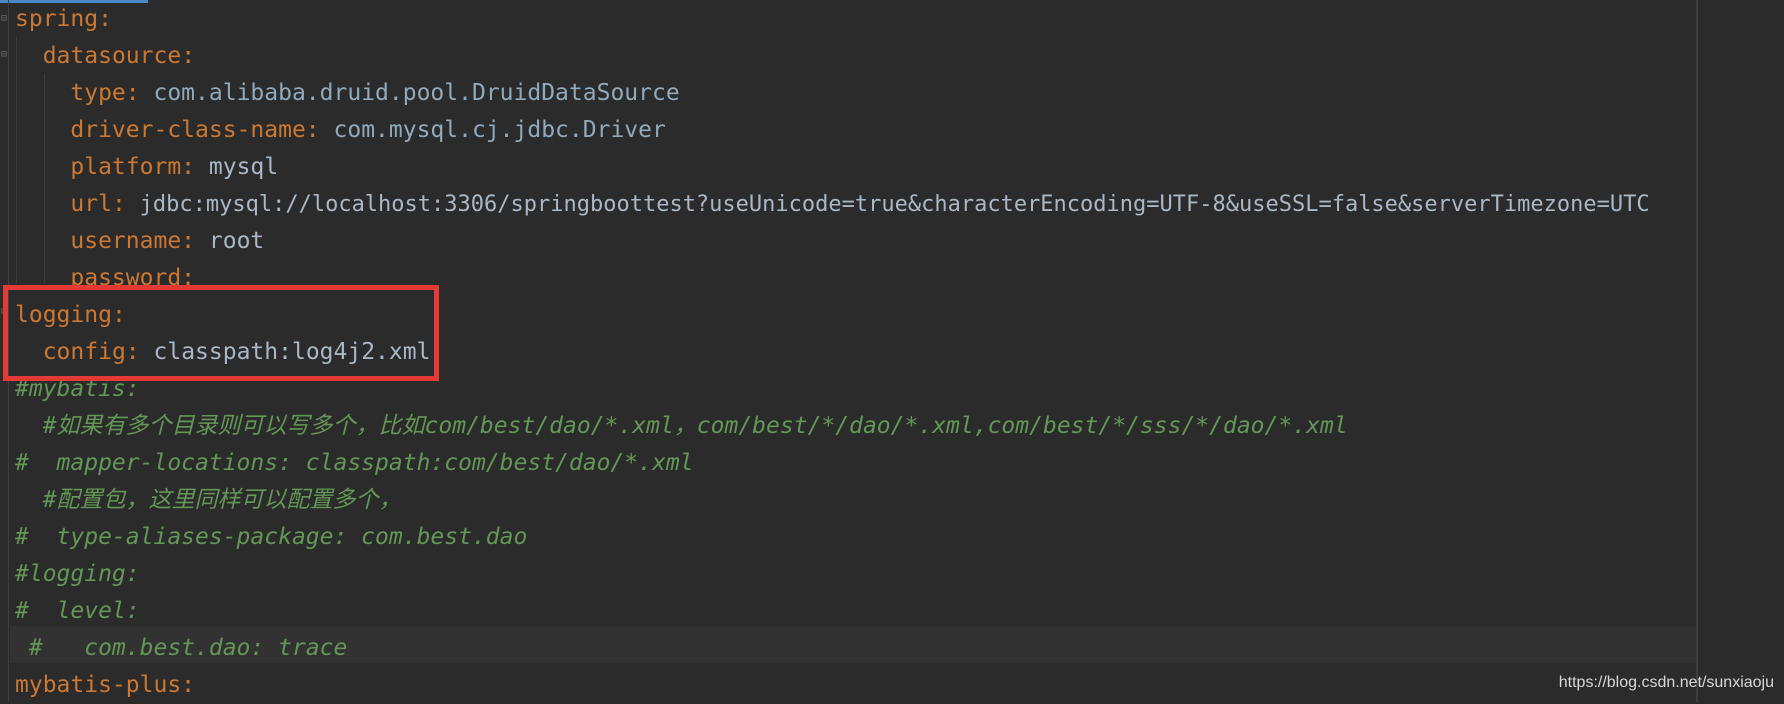 The image size is (1784, 704). Describe the element at coordinates (416, 93) in the screenshot. I see `yaml-value: com.alibaba.druid.pool.DruidDataSource` at that location.